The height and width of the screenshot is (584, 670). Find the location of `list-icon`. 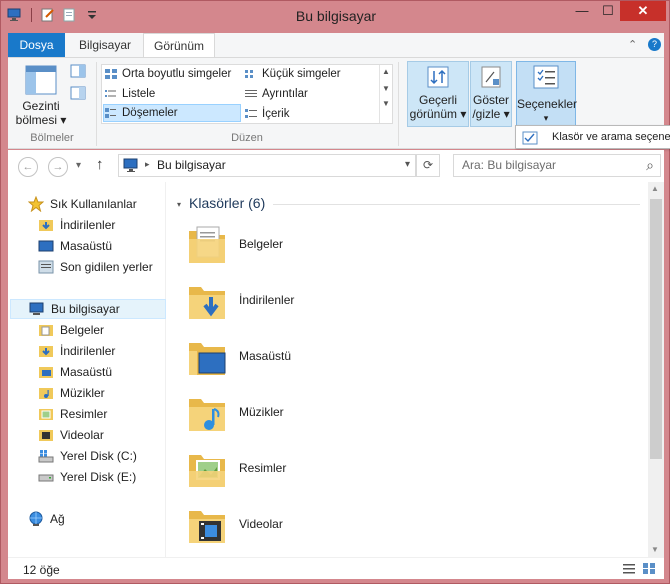

list-icon is located at coordinates (110, 93).